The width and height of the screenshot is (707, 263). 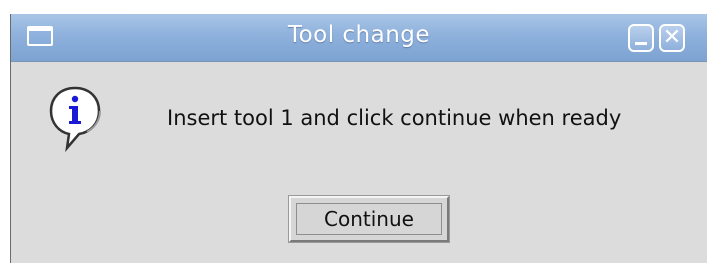 I want to click on close-icon: ✕, so click(x=672, y=37).